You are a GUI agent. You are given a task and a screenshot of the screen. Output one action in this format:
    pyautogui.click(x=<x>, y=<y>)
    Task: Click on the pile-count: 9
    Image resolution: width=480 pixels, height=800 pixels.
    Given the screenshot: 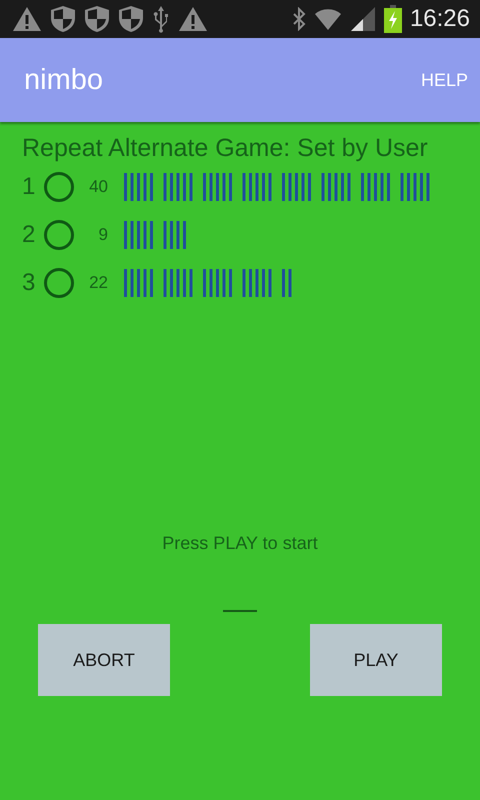 What is the action you would take?
    pyautogui.click(x=103, y=235)
    